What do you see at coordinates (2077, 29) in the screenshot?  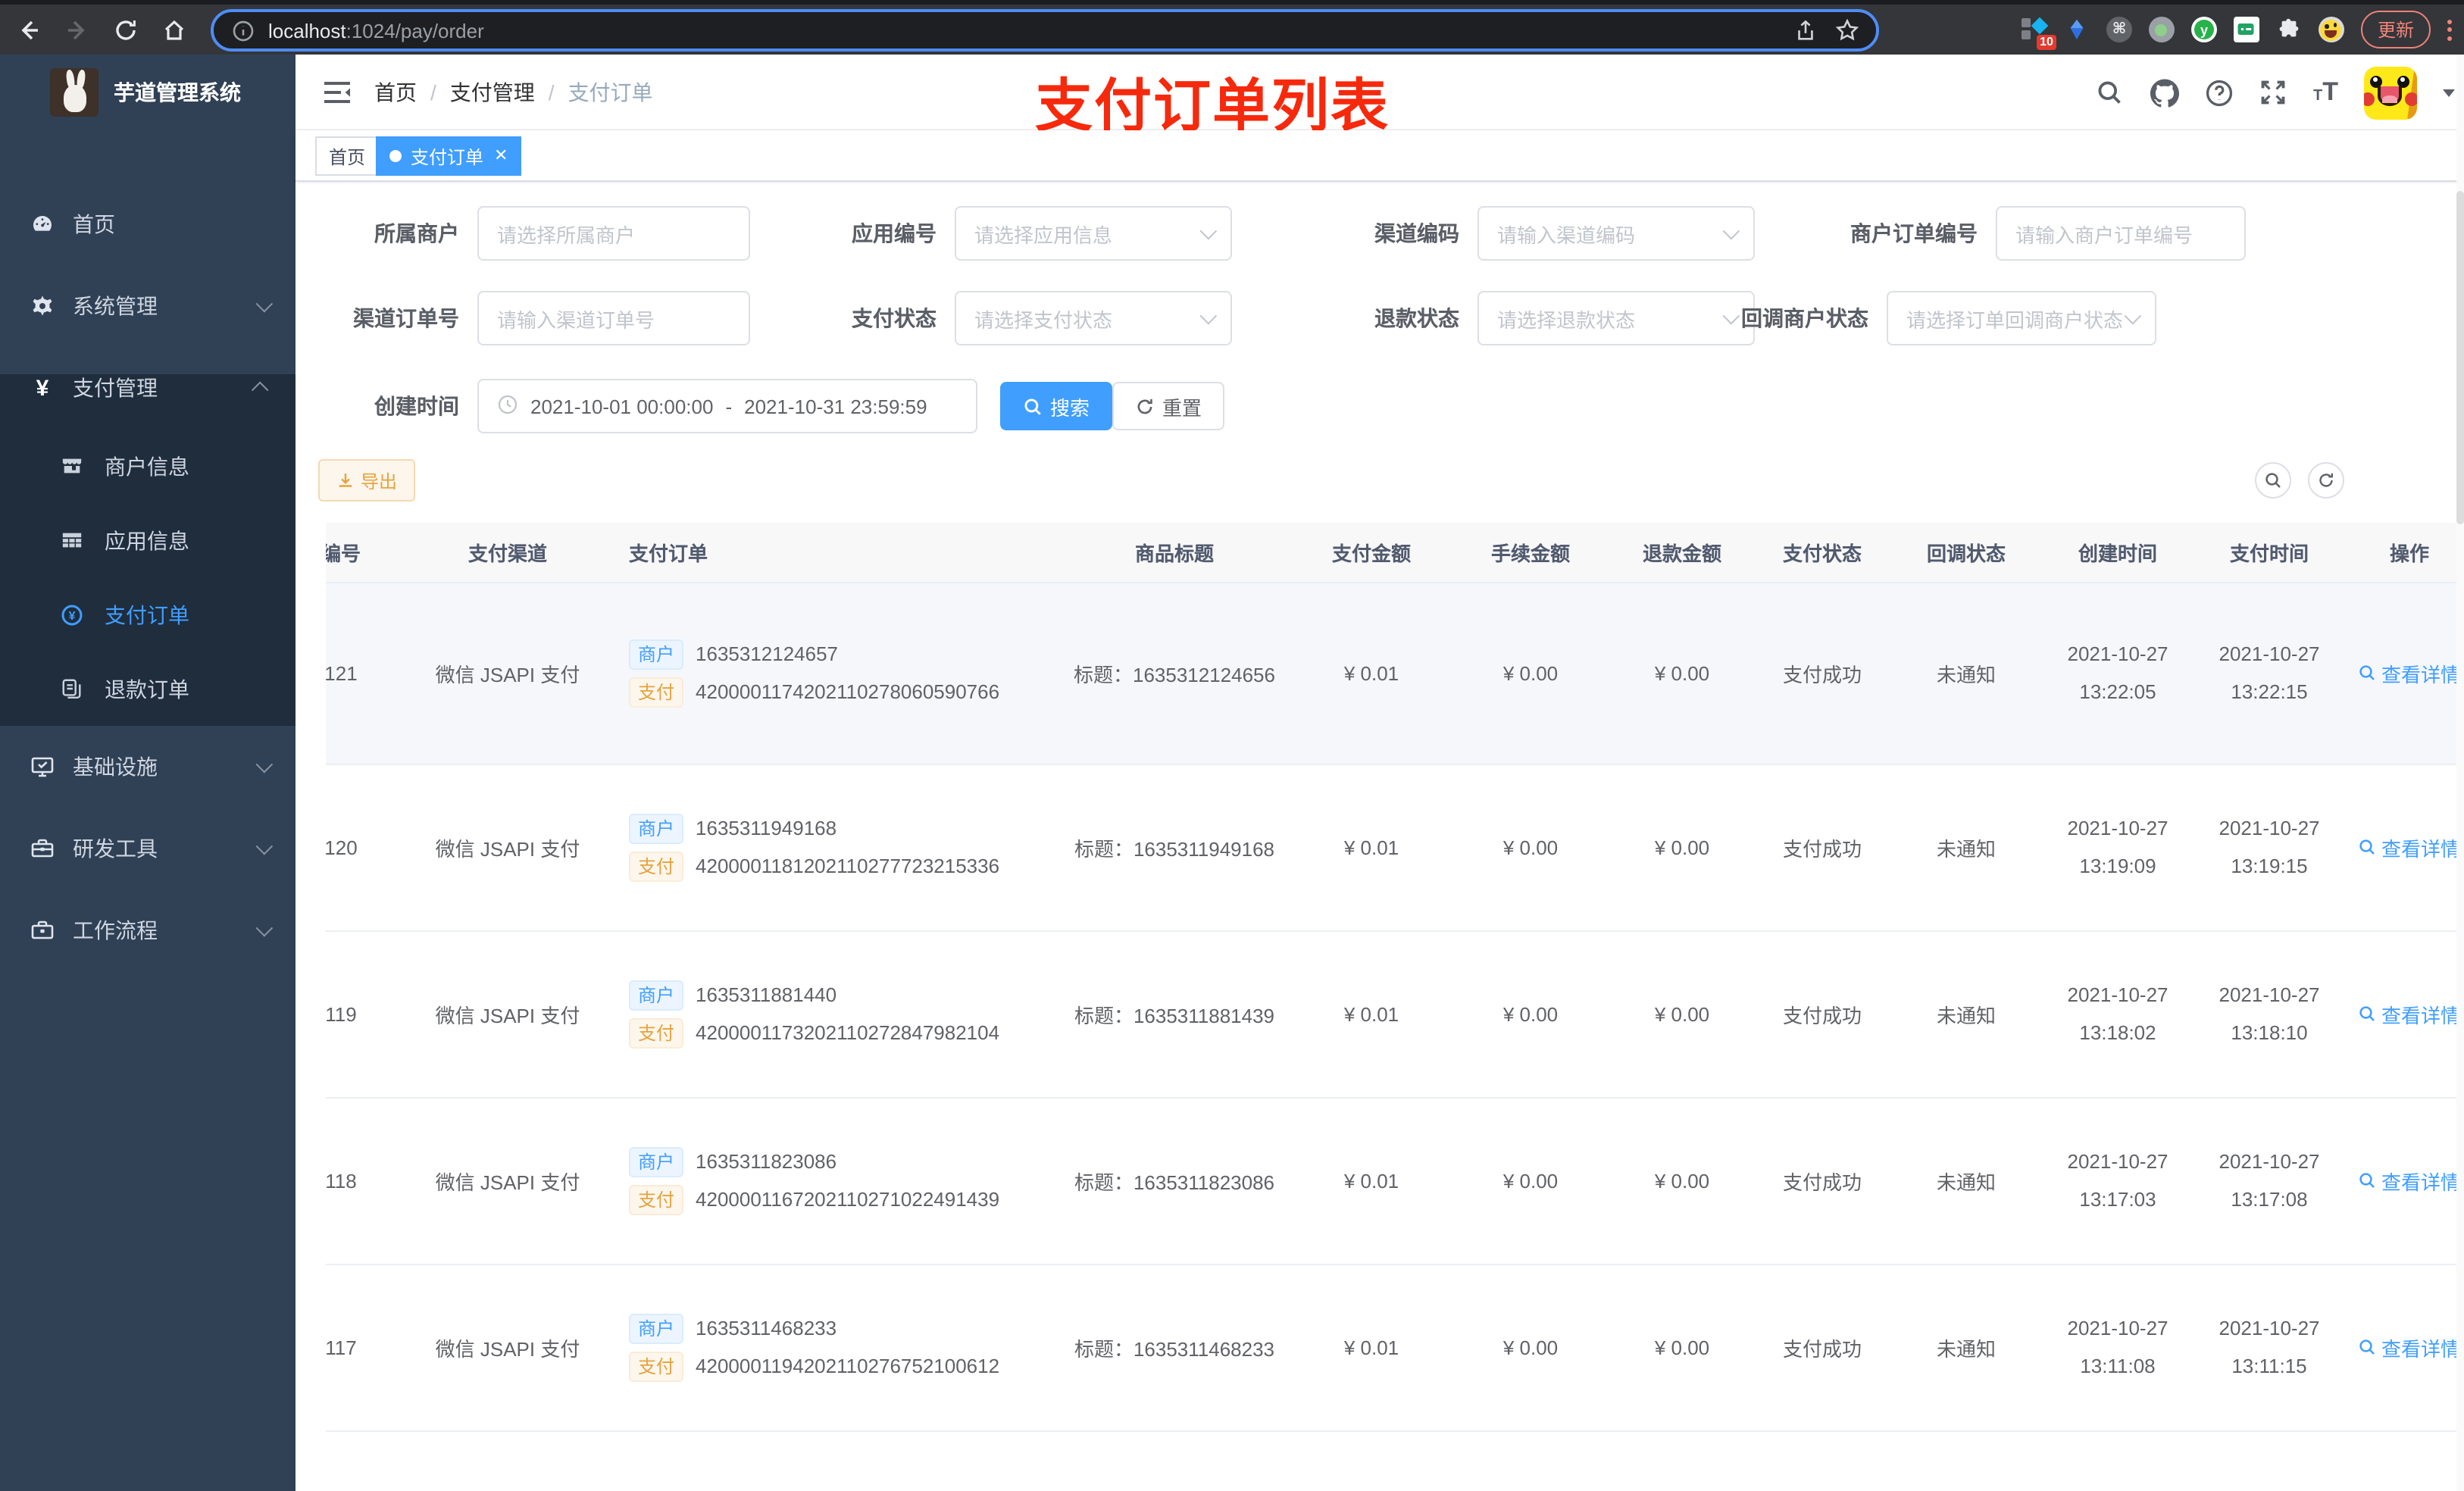 I see `extension-icon-gem` at bounding box center [2077, 29].